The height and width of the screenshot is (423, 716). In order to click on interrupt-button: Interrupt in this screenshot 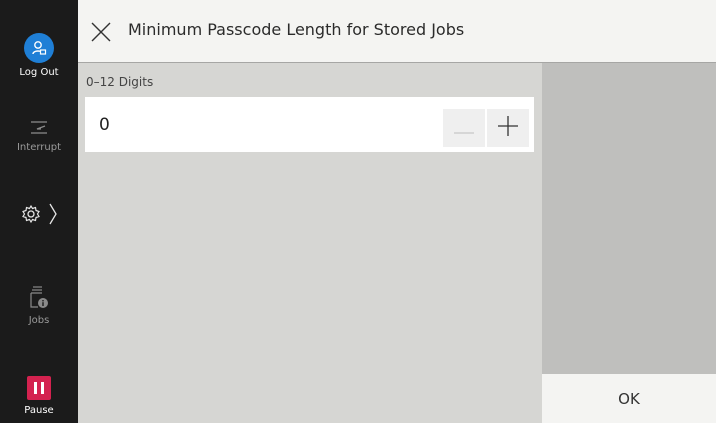, I will do `click(39, 136)`.